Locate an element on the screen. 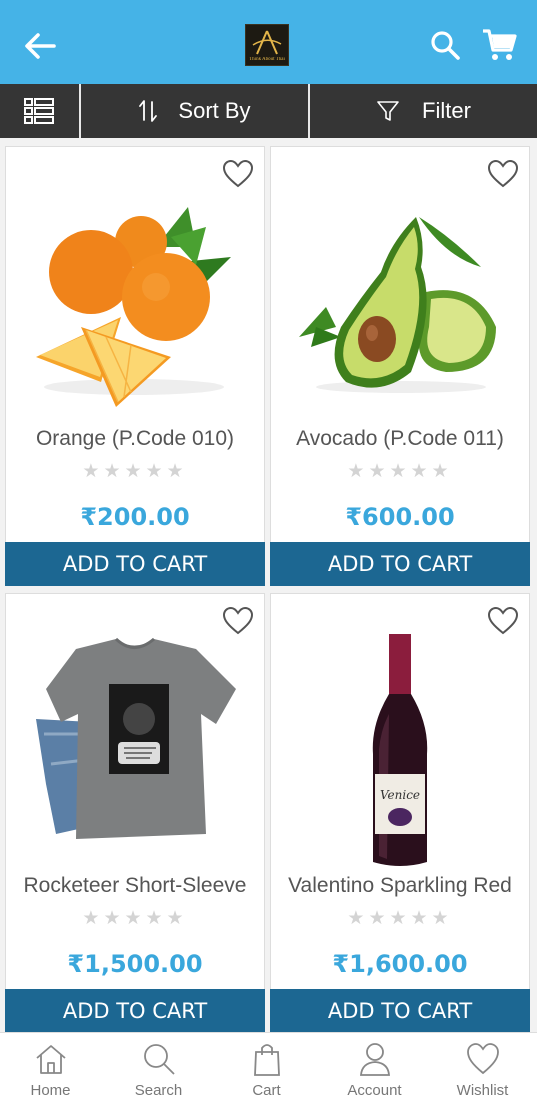  view-toggle-button is located at coordinates (39, 111).